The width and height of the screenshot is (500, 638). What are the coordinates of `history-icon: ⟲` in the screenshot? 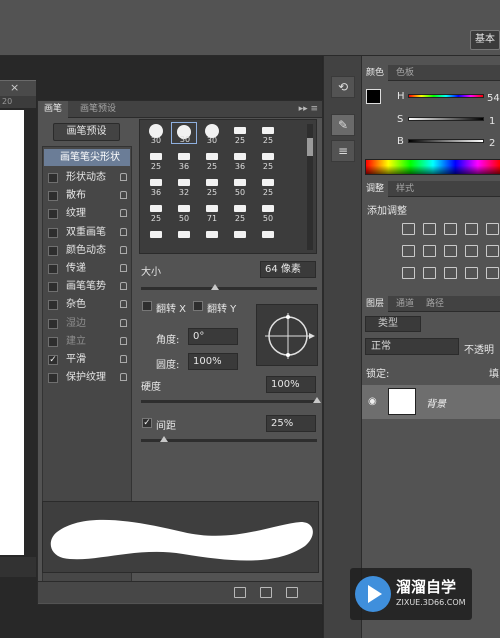 It's located at (343, 87).